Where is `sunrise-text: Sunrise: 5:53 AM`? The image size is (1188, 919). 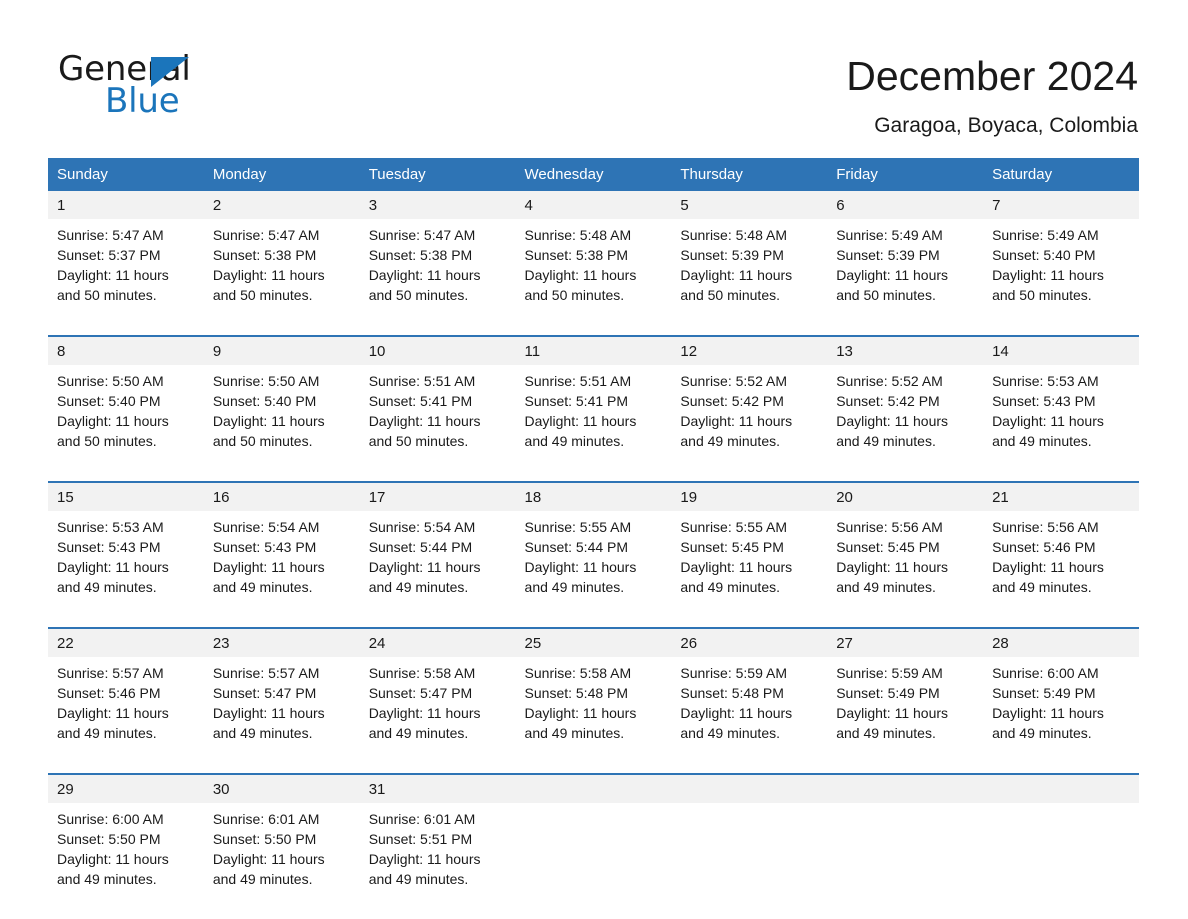
sunrise-text: Sunrise: 5:53 AM is located at coordinates (1045, 381).